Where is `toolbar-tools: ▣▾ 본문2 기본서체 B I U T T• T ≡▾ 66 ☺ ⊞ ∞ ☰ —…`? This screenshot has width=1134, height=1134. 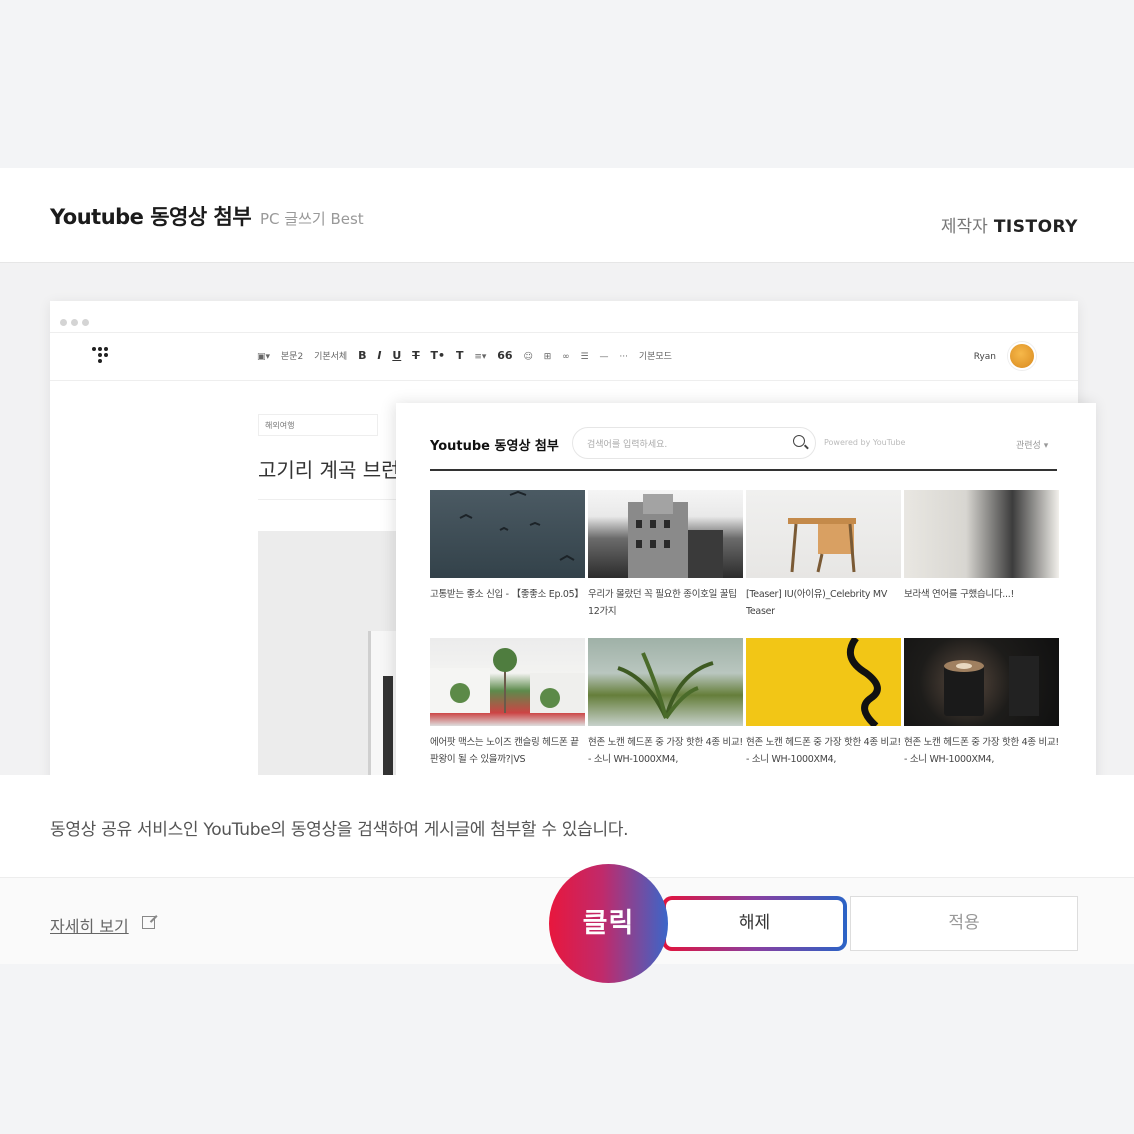
toolbar-tools: ▣▾ 본문2 기본서체 B I U T T• T ≡▾ 66 ☺ ⊞ ∞ ☰ —… is located at coordinates (468, 355).